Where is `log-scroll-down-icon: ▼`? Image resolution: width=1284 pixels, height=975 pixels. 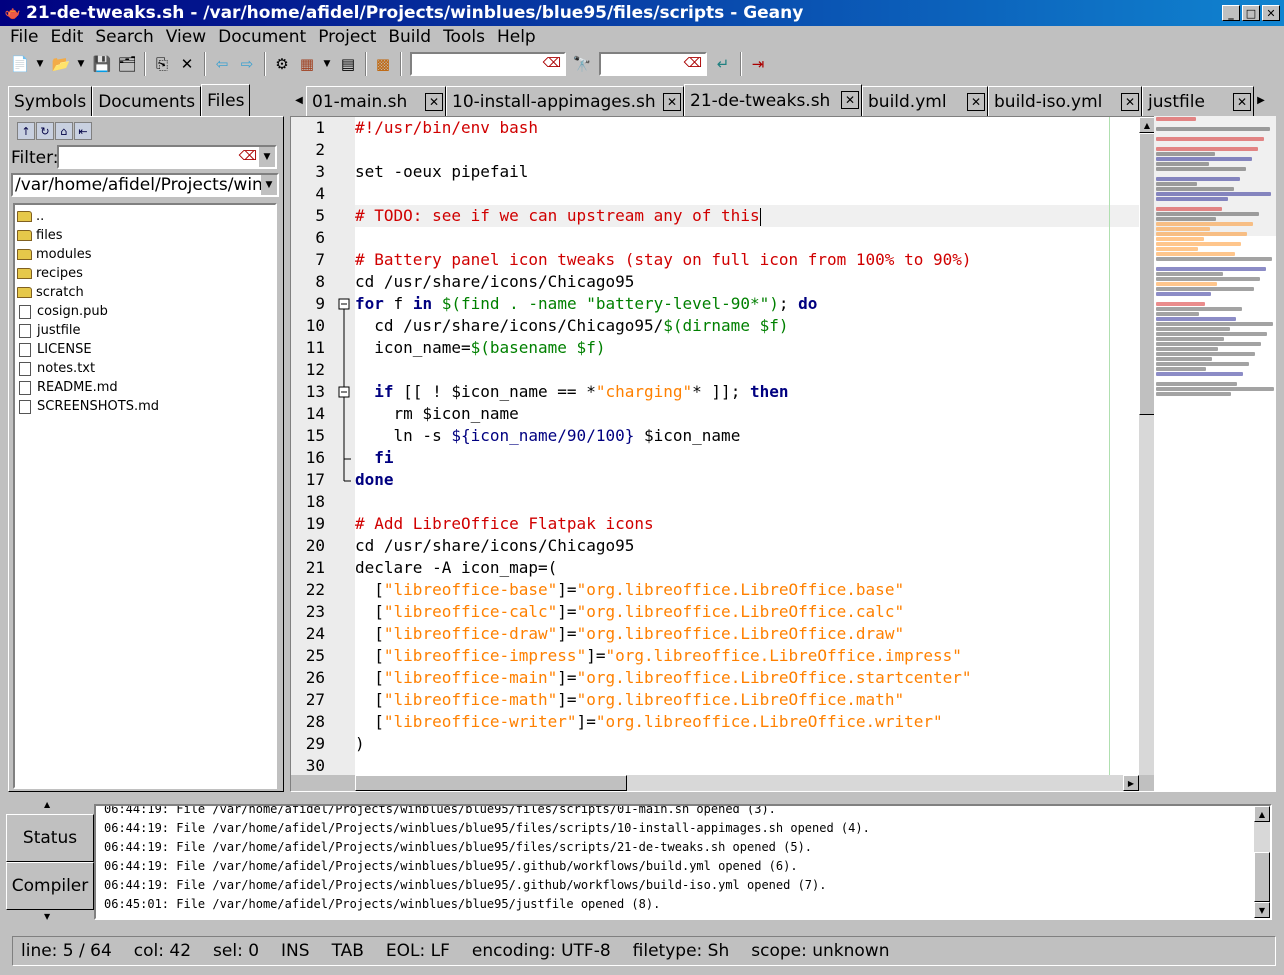
log-scroll-down-icon: ▼ is located at coordinates (1262, 910).